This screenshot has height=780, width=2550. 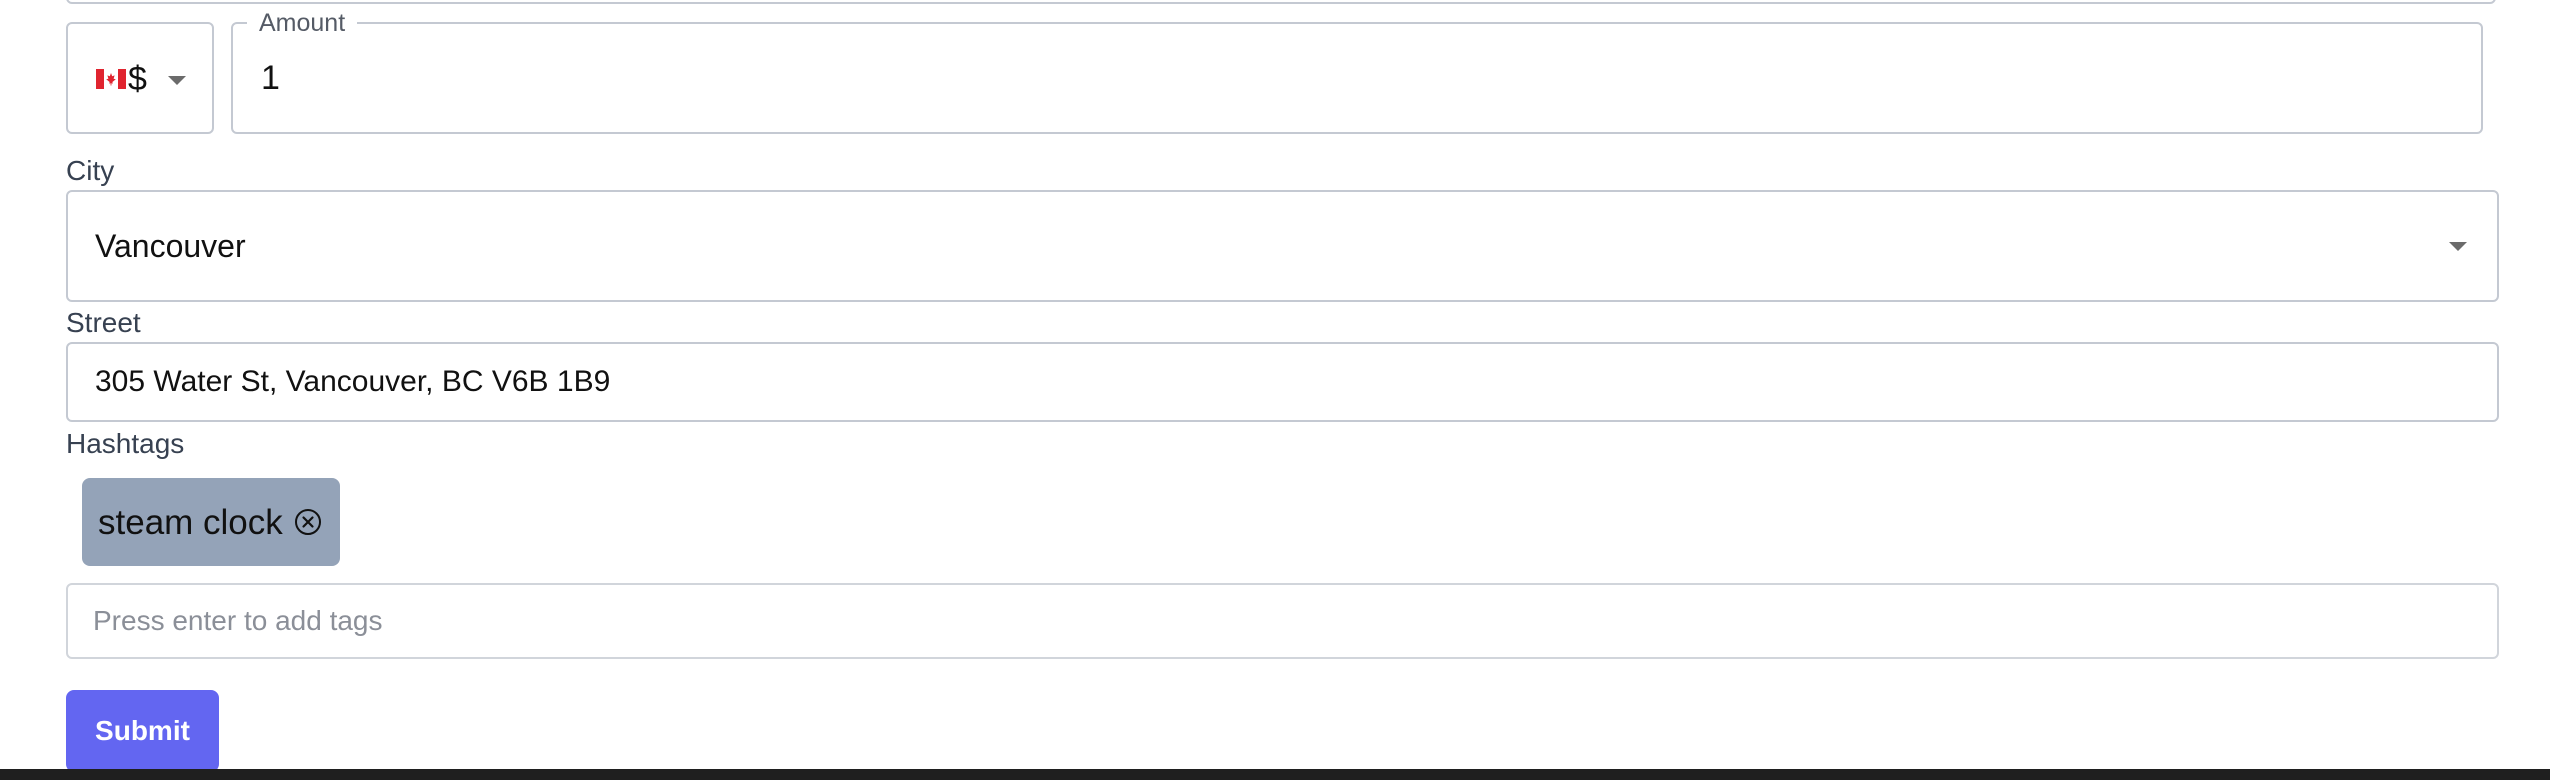 I want to click on city-select: Vancouver, so click(x=1282, y=246).